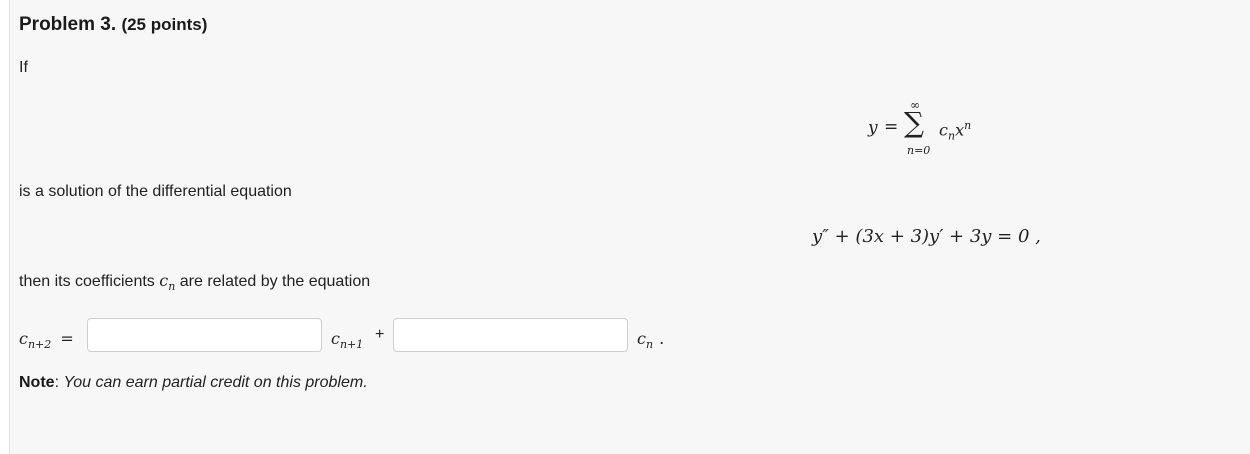 Image resolution: width=1250 pixels, height=454 pixels. Describe the element at coordinates (938, 130) in the screenshot. I see `power-series-equation: y = ∞ ∑ n=0 cnxn` at that location.